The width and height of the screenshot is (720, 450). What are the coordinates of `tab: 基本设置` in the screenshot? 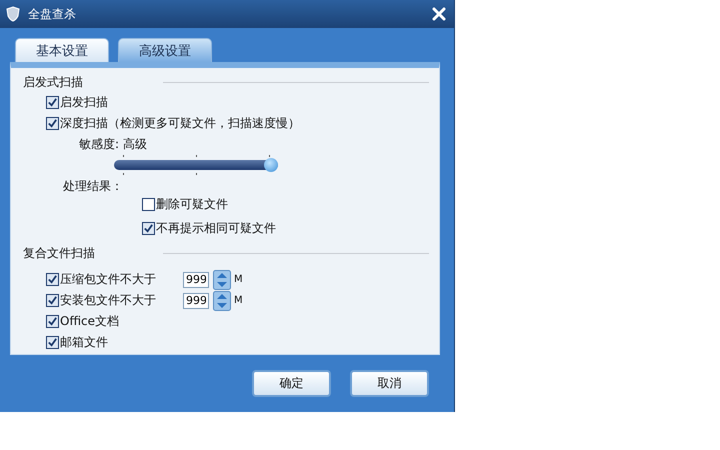 It's located at (62, 50).